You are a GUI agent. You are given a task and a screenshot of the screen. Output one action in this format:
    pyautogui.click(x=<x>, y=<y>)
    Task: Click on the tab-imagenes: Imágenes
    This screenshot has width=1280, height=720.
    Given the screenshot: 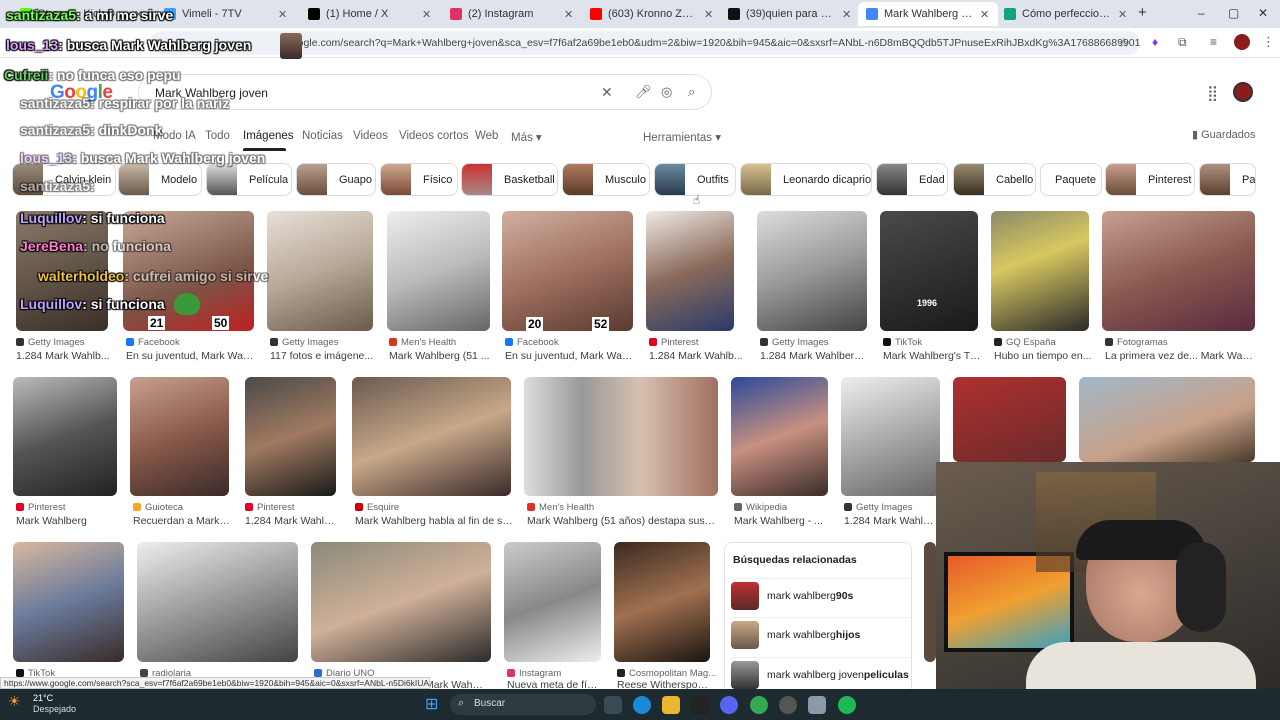 What is the action you would take?
    pyautogui.click(x=268, y=136)
    